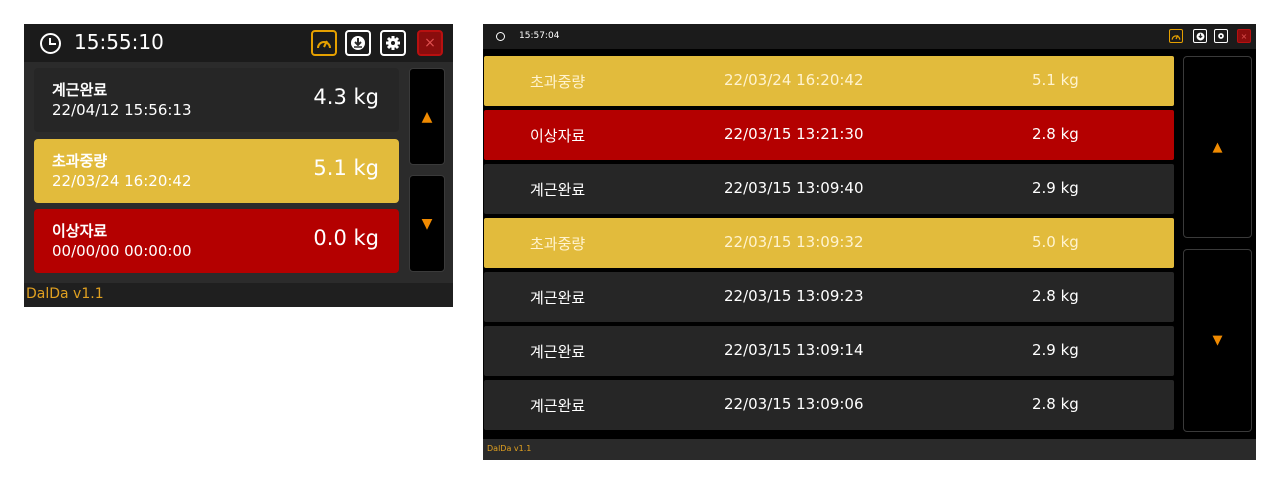  I want to click on table-row: 계근완료 22/03/15 13:09:23 2.8 kg, so click(829, 297).